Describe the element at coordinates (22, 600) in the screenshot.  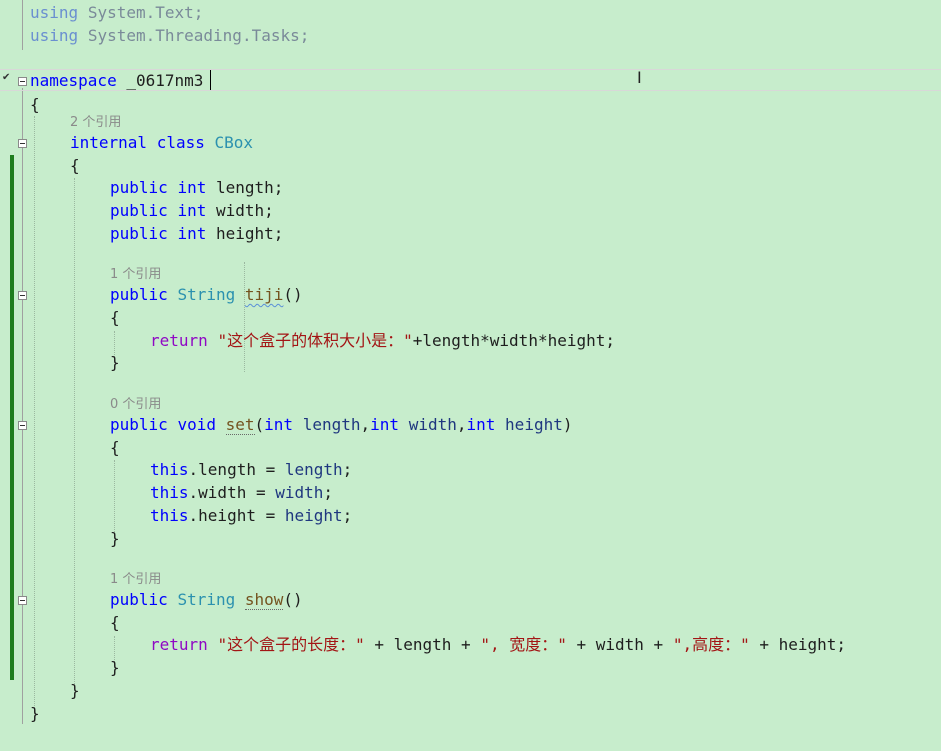
I see `collapse-show-icon` at that location.